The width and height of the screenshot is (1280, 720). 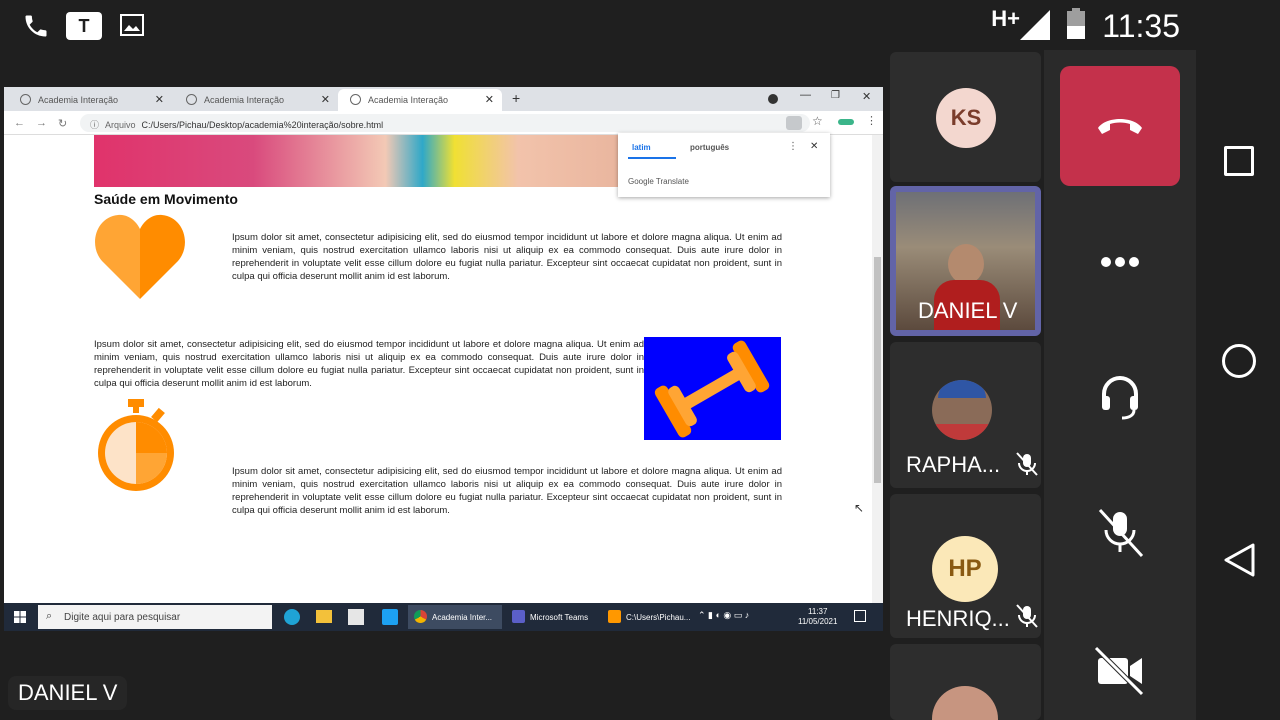 I want to click on taskbar-app-teams: Microsoft Teams, so click(x=552, y=617).